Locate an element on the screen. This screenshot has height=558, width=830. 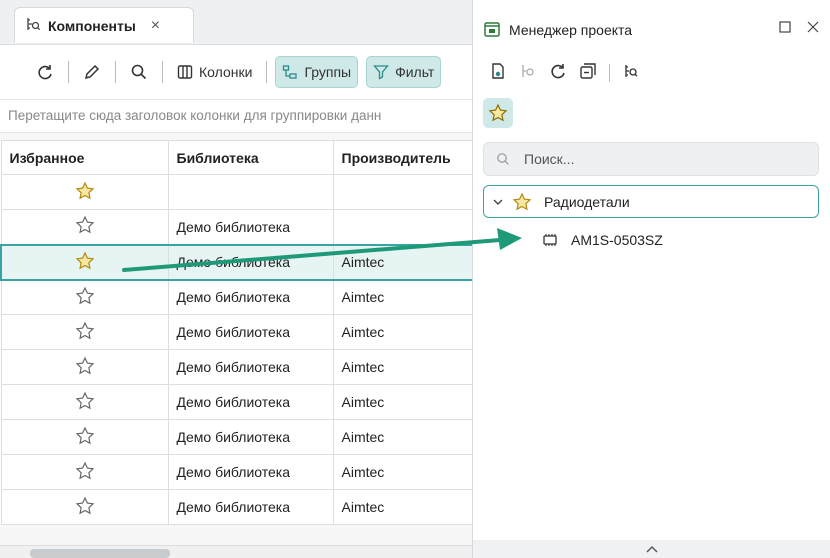
refresh-button is located at coordinates (45, 72).